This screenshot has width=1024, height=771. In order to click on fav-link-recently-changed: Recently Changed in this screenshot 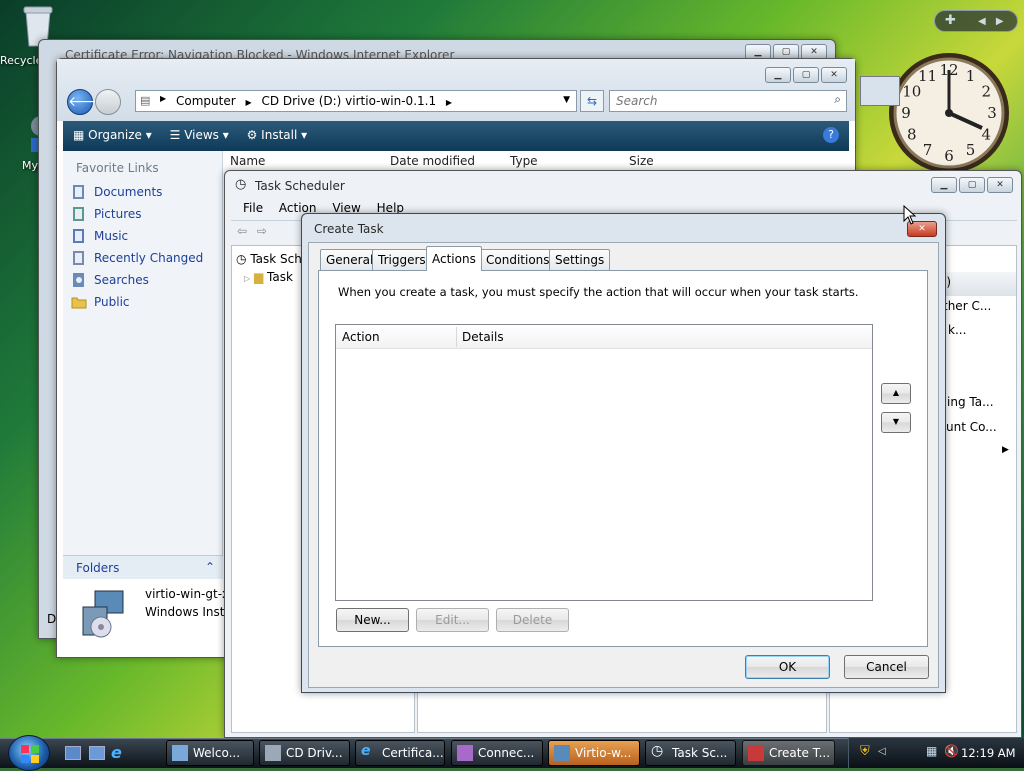, I will do `click(148, 258)`.